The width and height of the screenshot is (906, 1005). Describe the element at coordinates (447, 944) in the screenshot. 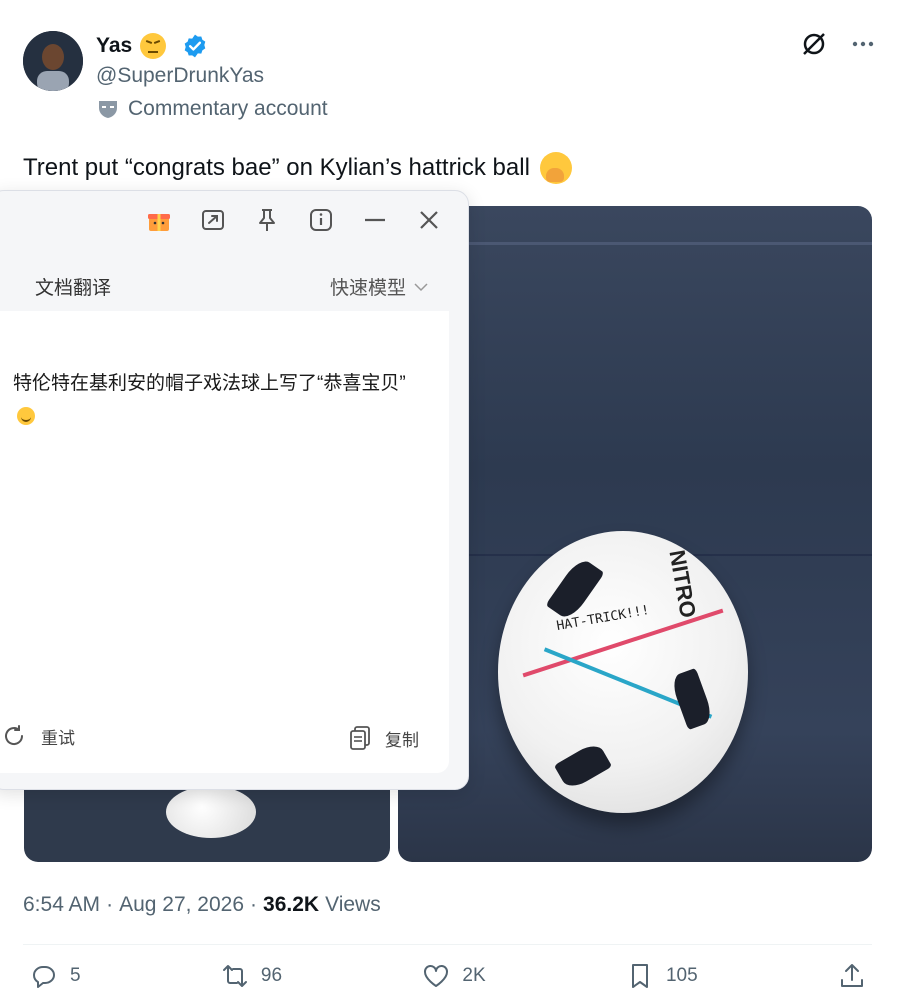

I see `divider` at that location.